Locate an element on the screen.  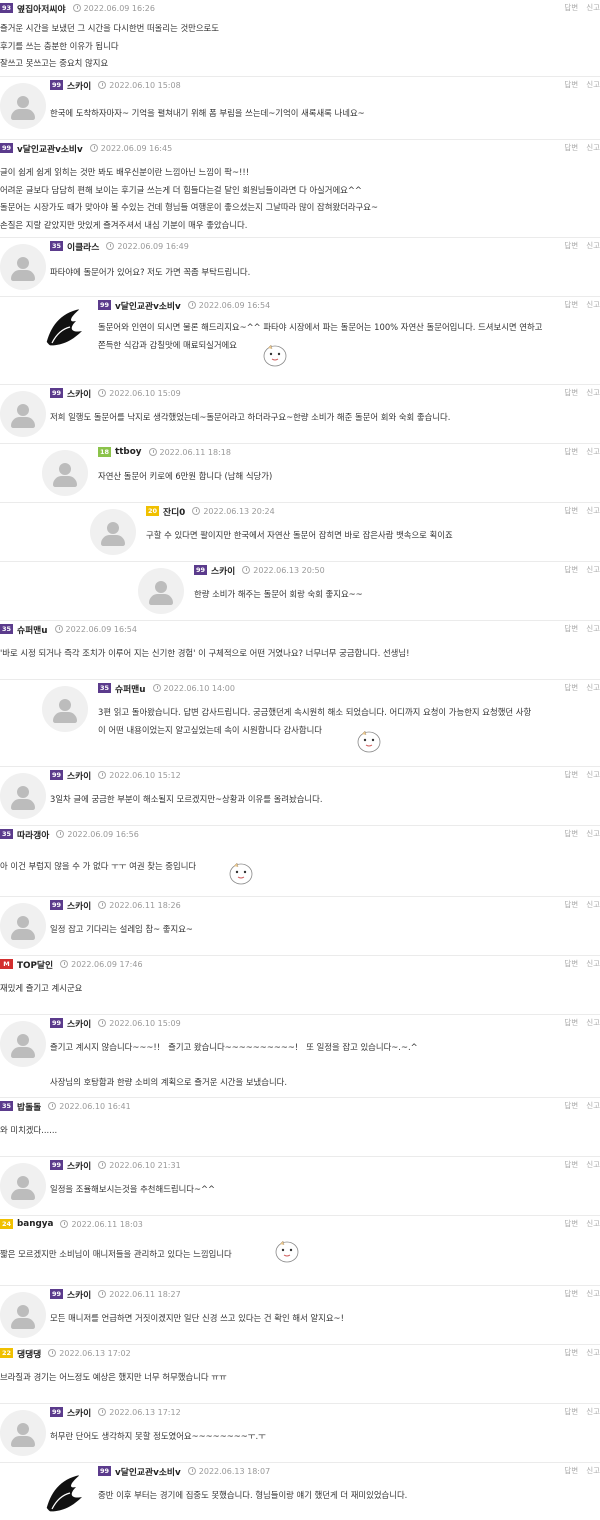
author-name: TOP달인 is located at coordinates (35, 964).